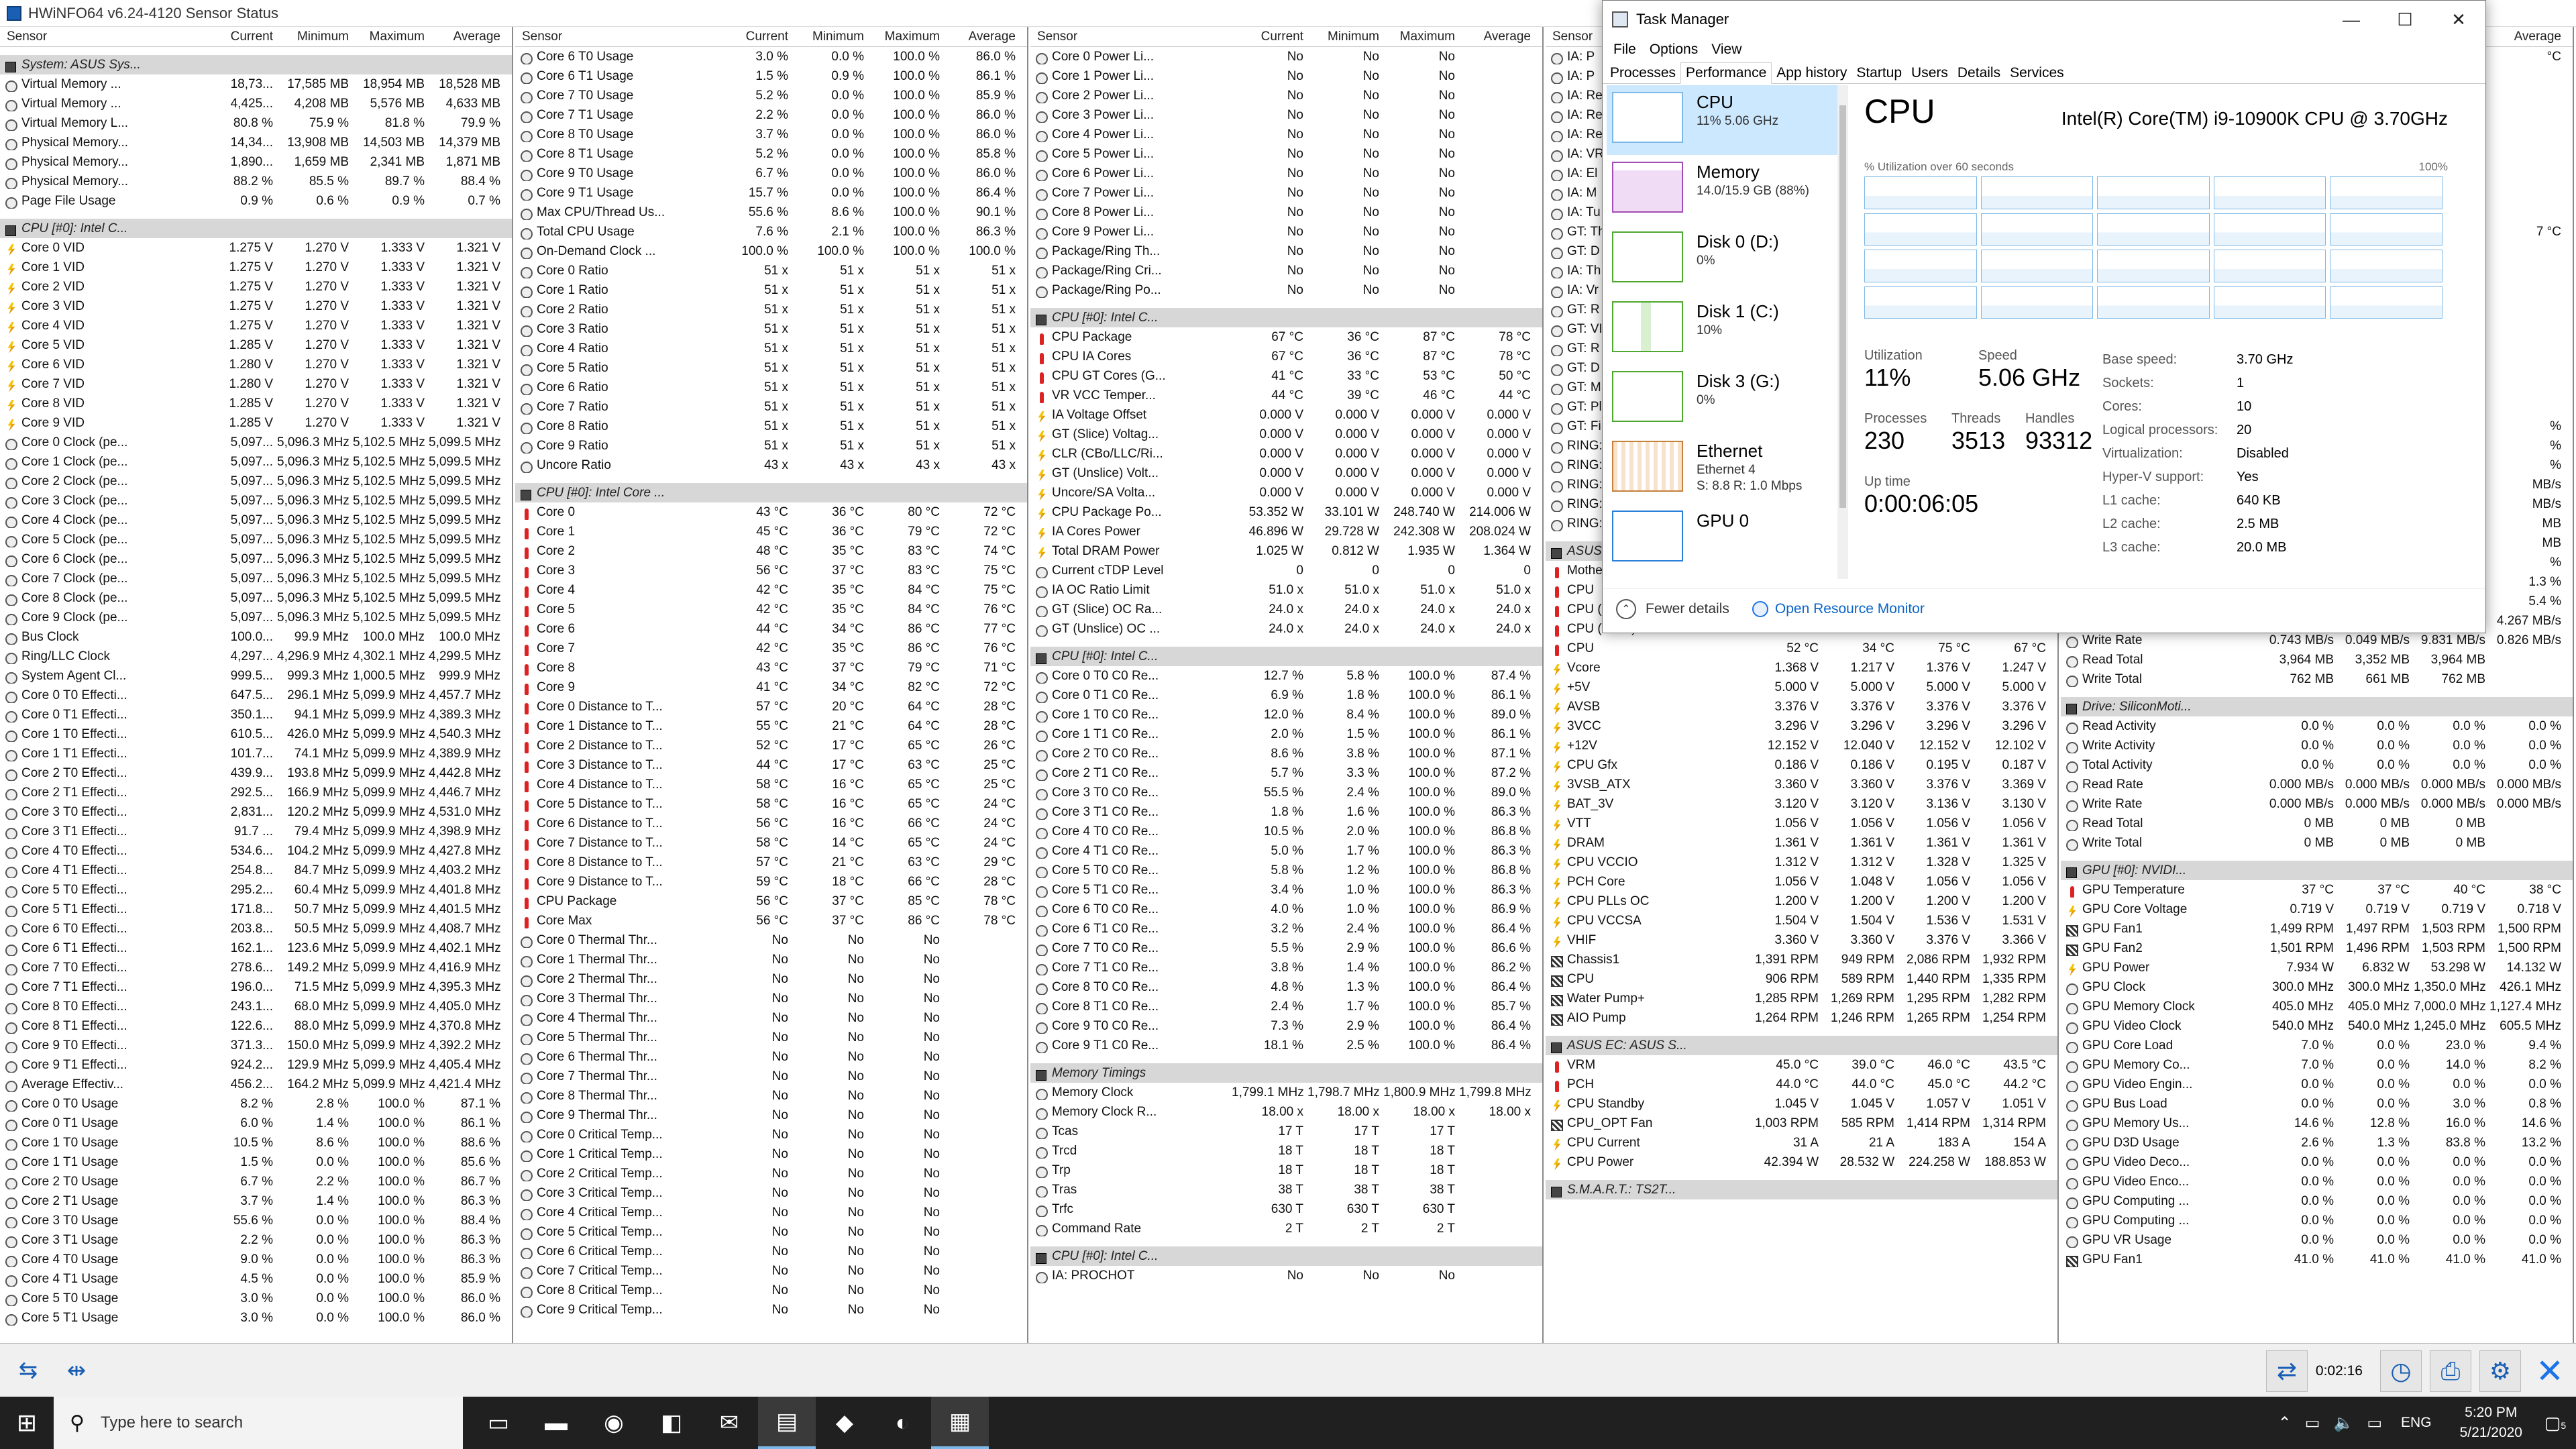 The image size is (2576, 1449). Describe the element at coordinates (771, 1290) in the screenshot. I see `sensor-row: Core 8 Critical Temp... No No No` at that location.